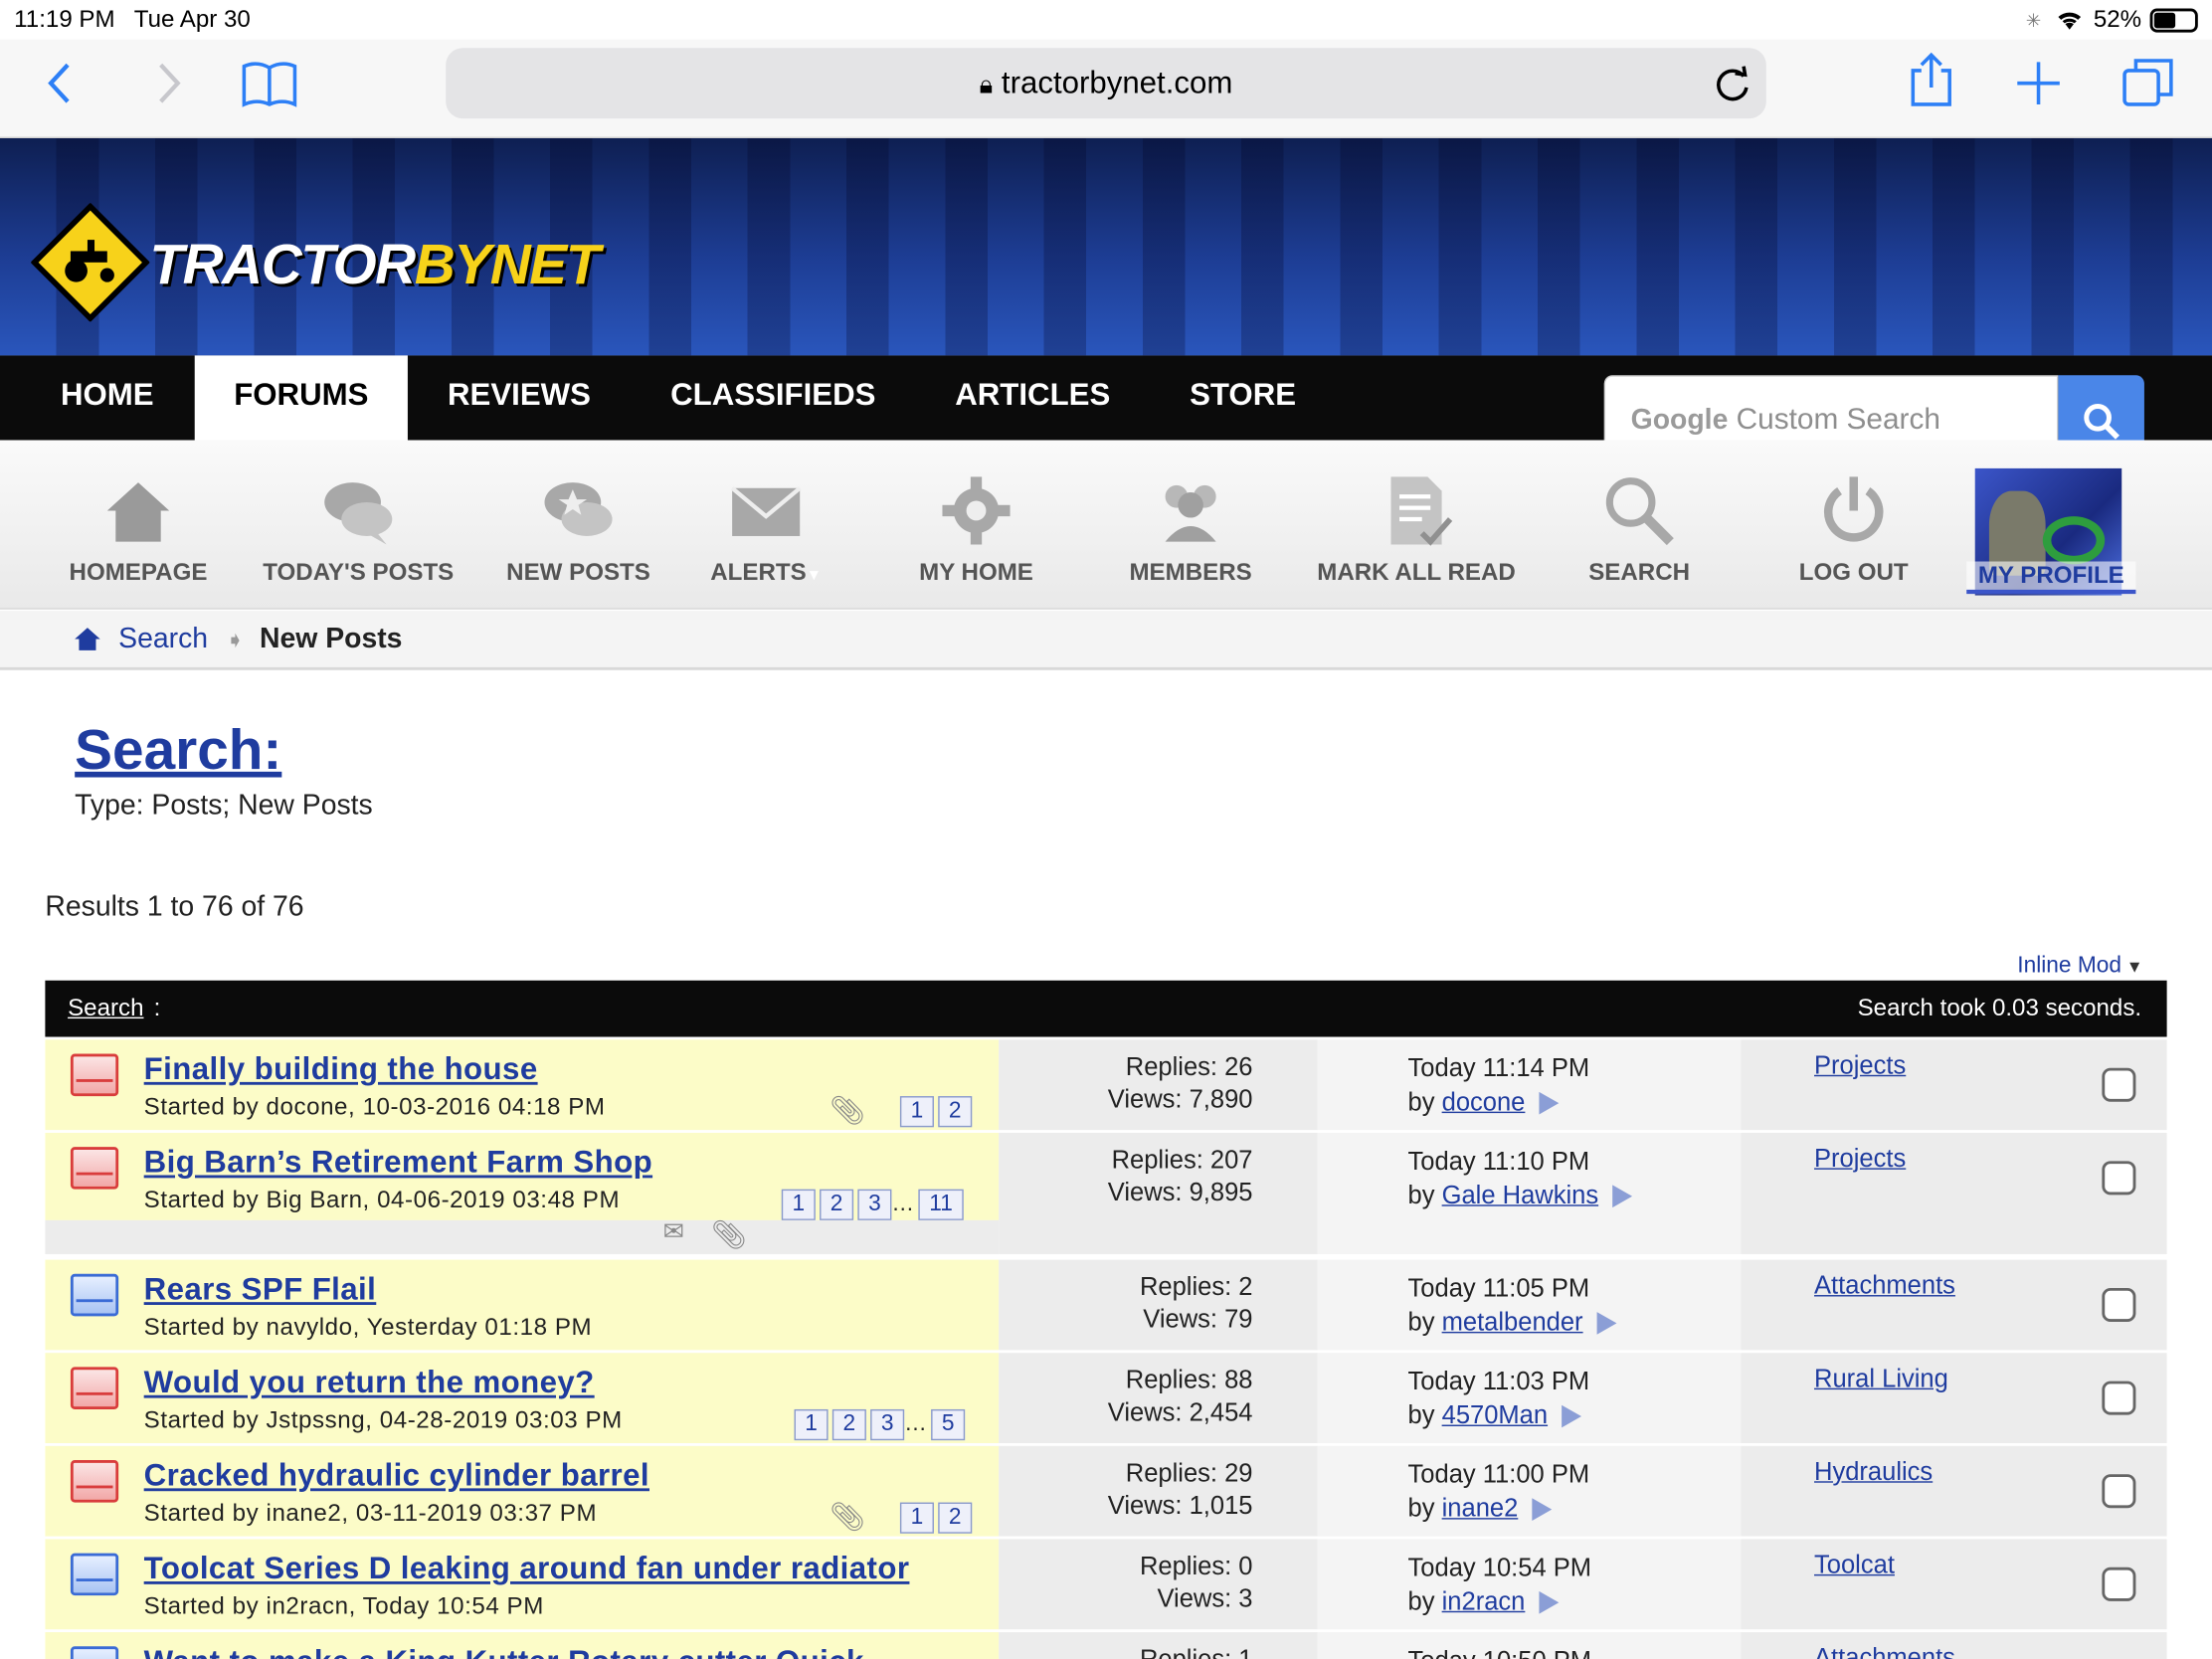  What do you see at coordinates (1499, 1651) in the screenshot?
I see `last-post-time: Today 10:50 PM` at bounding box center [1499, 1651].